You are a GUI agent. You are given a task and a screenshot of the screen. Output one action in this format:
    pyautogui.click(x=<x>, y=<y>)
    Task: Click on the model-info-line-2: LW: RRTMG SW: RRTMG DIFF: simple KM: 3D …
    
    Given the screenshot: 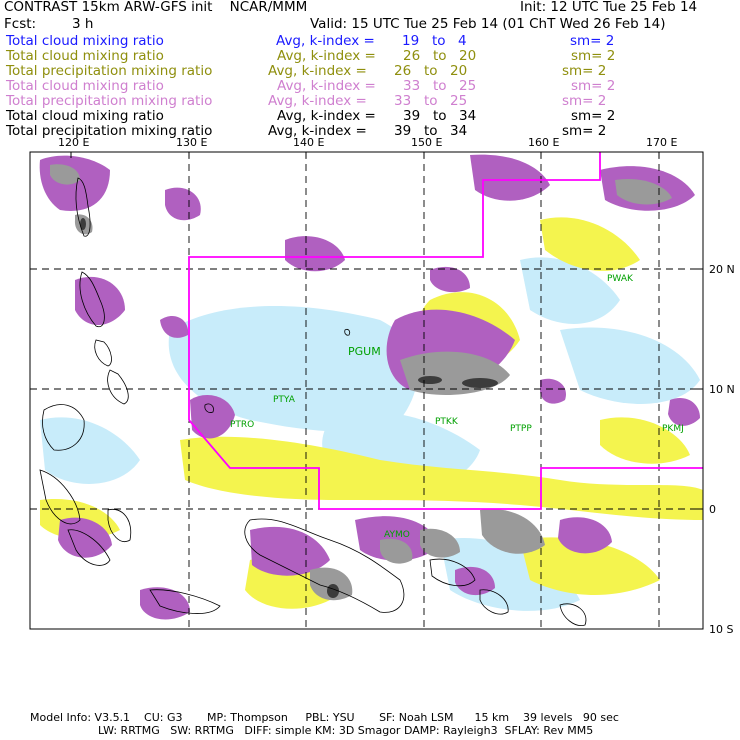 What is the action you would take?
    pyautogui.click(x=346, y=730)
    